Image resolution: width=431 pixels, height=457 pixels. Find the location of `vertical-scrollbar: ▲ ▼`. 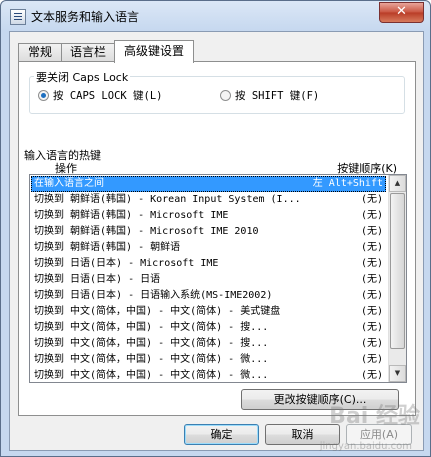

vertical-scrollbar: ▲ ▼ is located at coordinates (397, 278).